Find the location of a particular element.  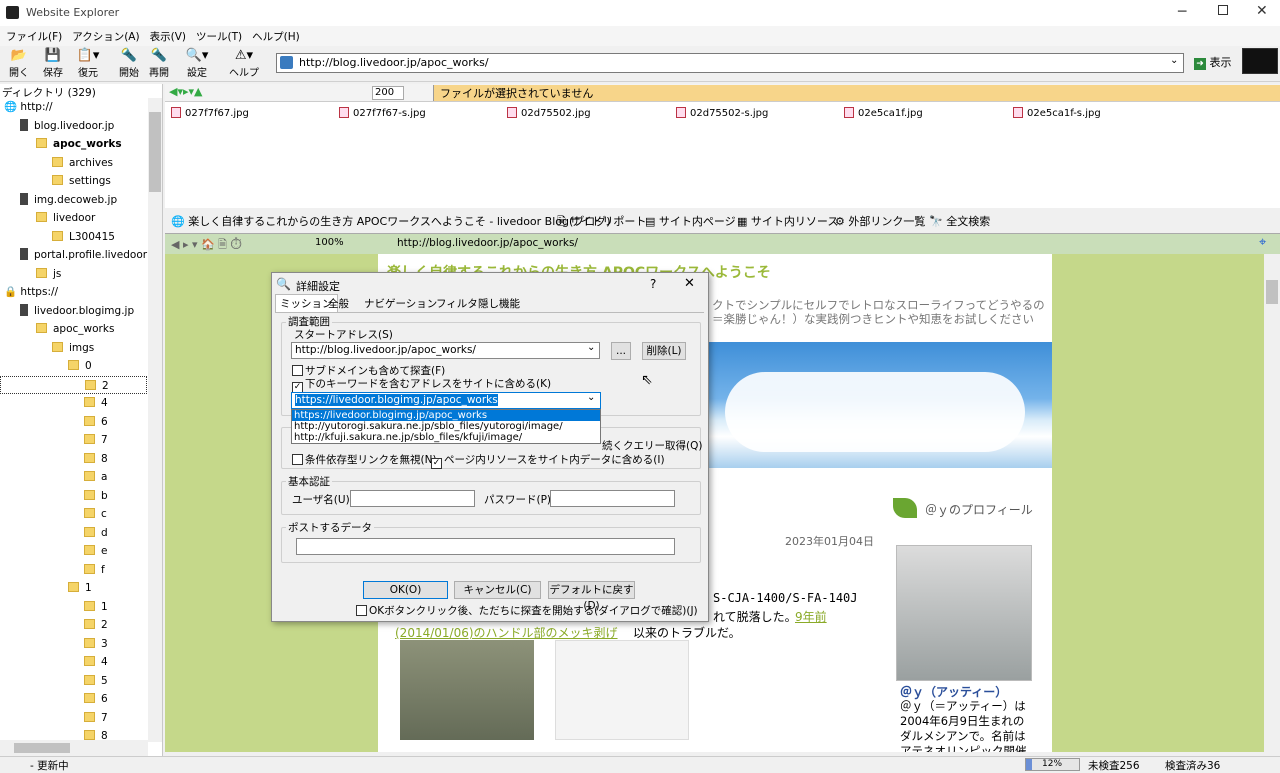

close-icon: ✕ is located at coordinates (1262, 11).